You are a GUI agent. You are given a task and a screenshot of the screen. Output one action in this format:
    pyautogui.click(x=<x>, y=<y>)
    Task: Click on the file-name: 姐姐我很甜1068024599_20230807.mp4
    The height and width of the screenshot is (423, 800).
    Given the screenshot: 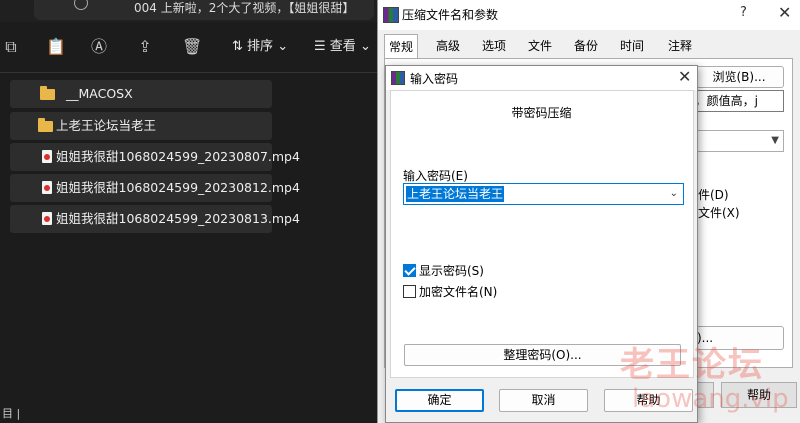 What is the action you would take?
    pyautogui.click(x=178, y=156)
    